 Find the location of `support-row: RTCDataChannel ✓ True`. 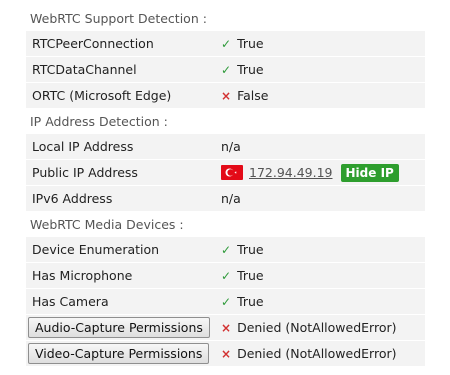

support-row: RTCDataChannel ✓ True is located at coordinates (225, 69).